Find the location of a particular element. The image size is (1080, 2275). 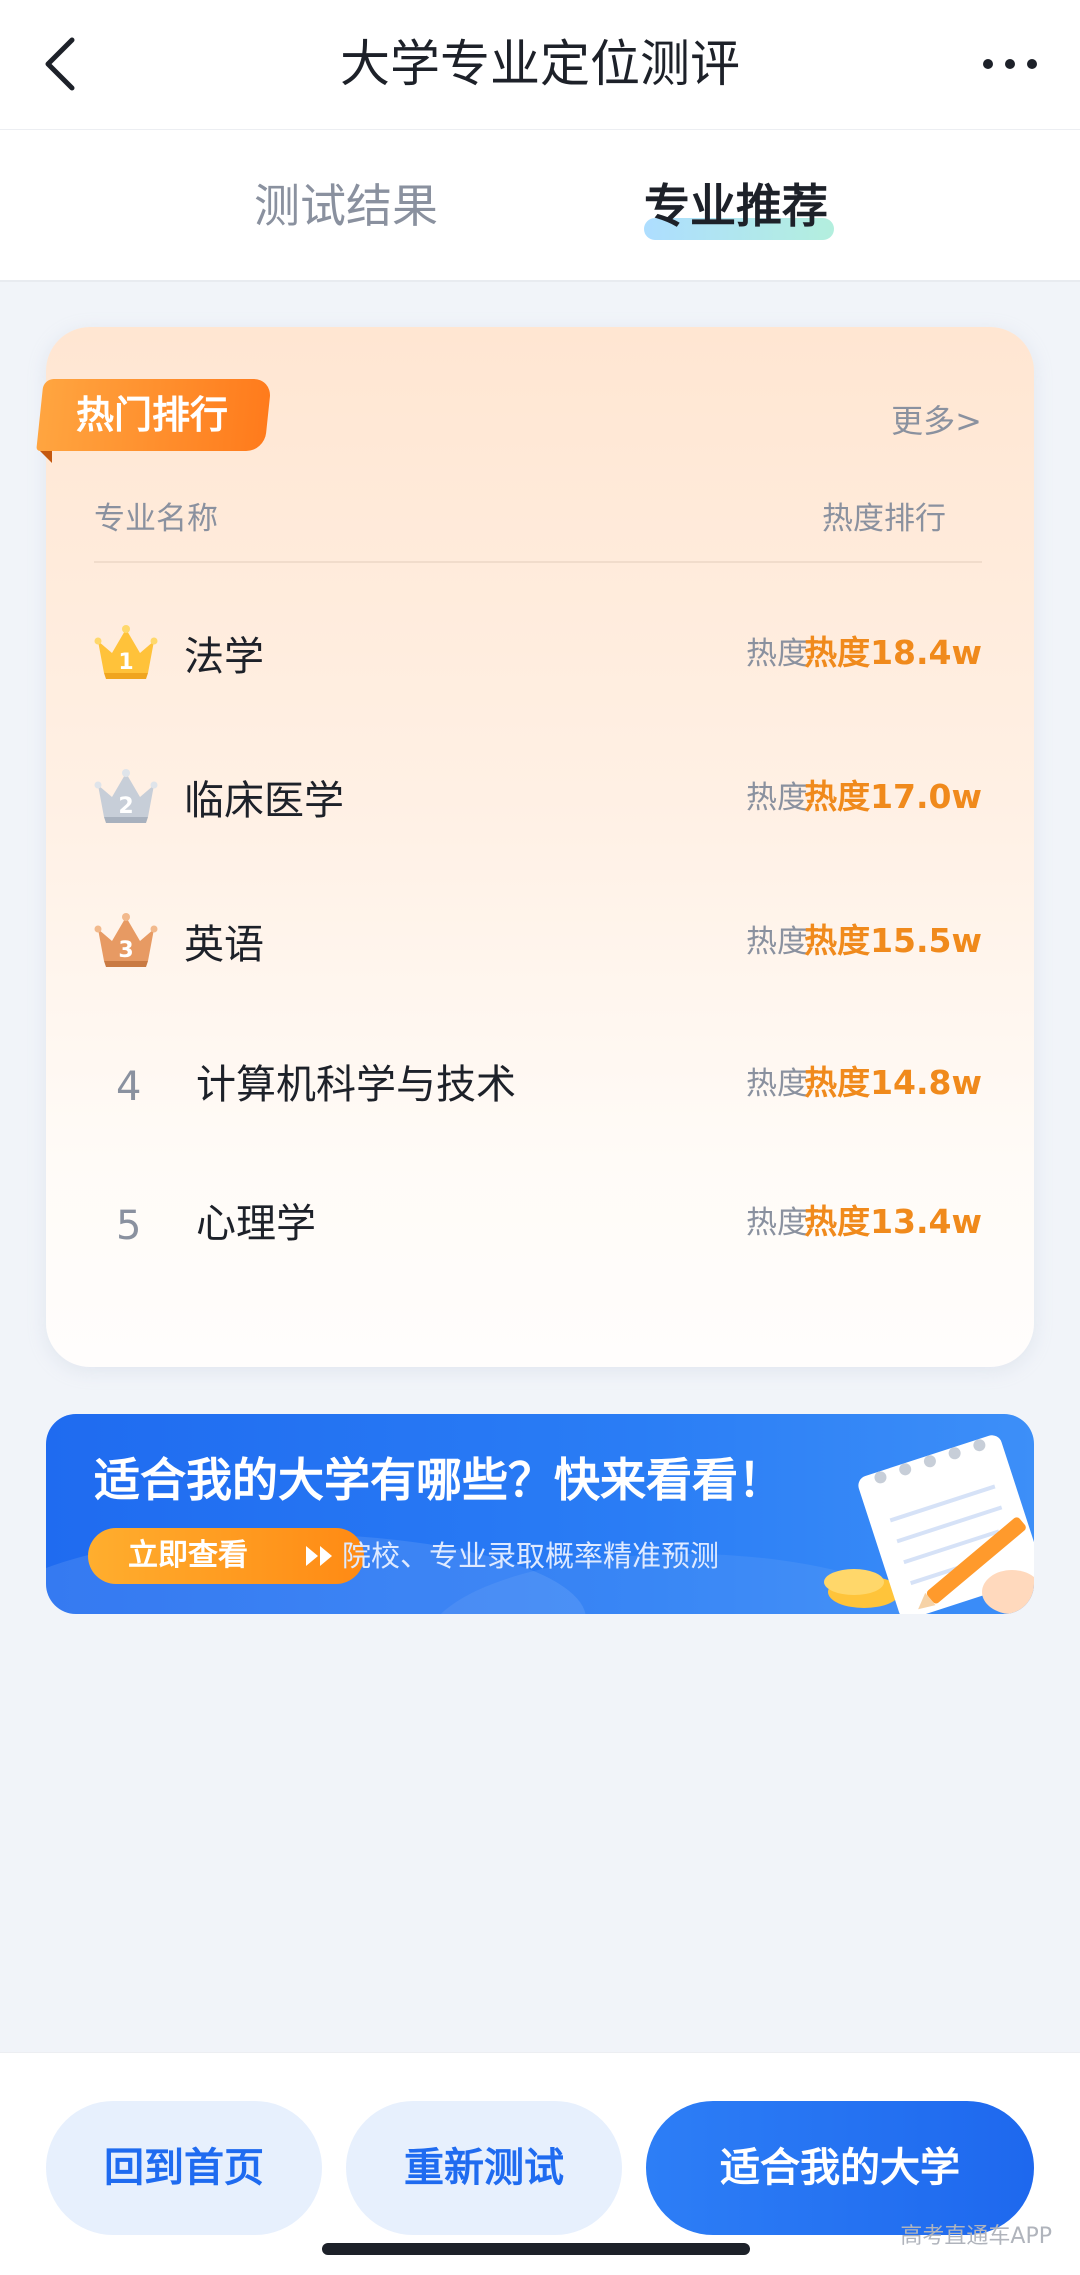

svg-text: 3 is located at coordinates (125, 950).